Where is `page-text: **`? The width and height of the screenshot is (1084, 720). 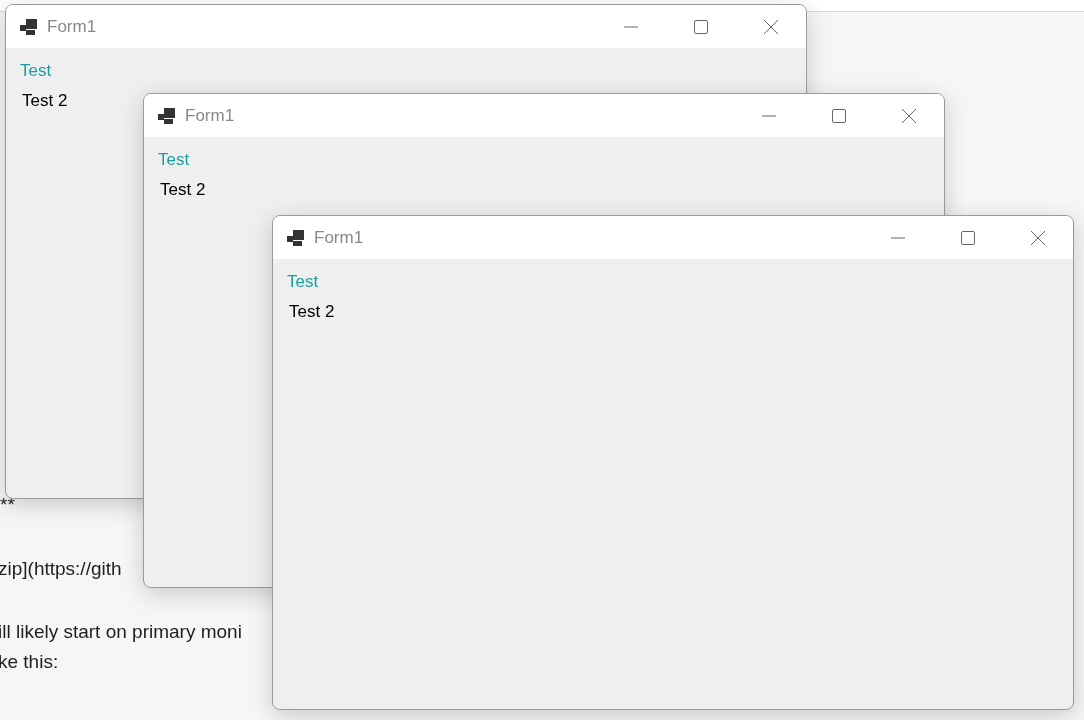
page-text: ** is located at coordinates (7, 505).